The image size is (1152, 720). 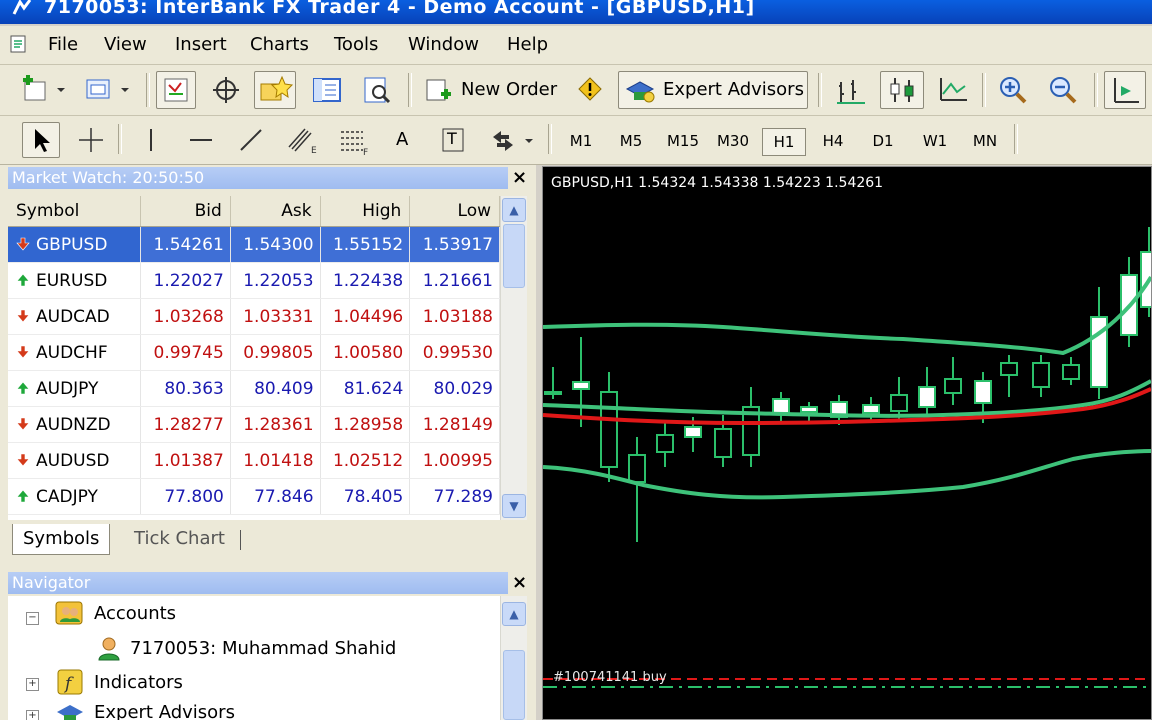 What do you see at coordinates (985, 141) in the screenshot?
I see `timeframe-mn: MN` at bounding box center [985, 141].